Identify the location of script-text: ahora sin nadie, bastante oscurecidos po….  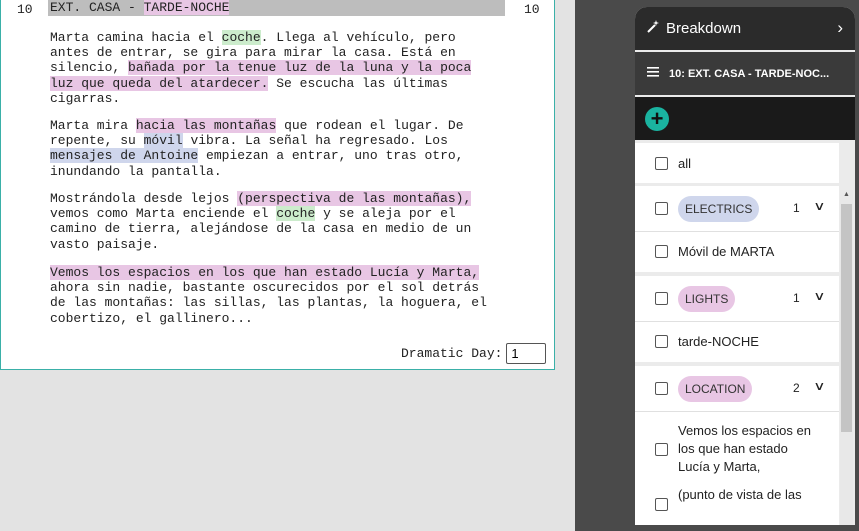
(268, 303).